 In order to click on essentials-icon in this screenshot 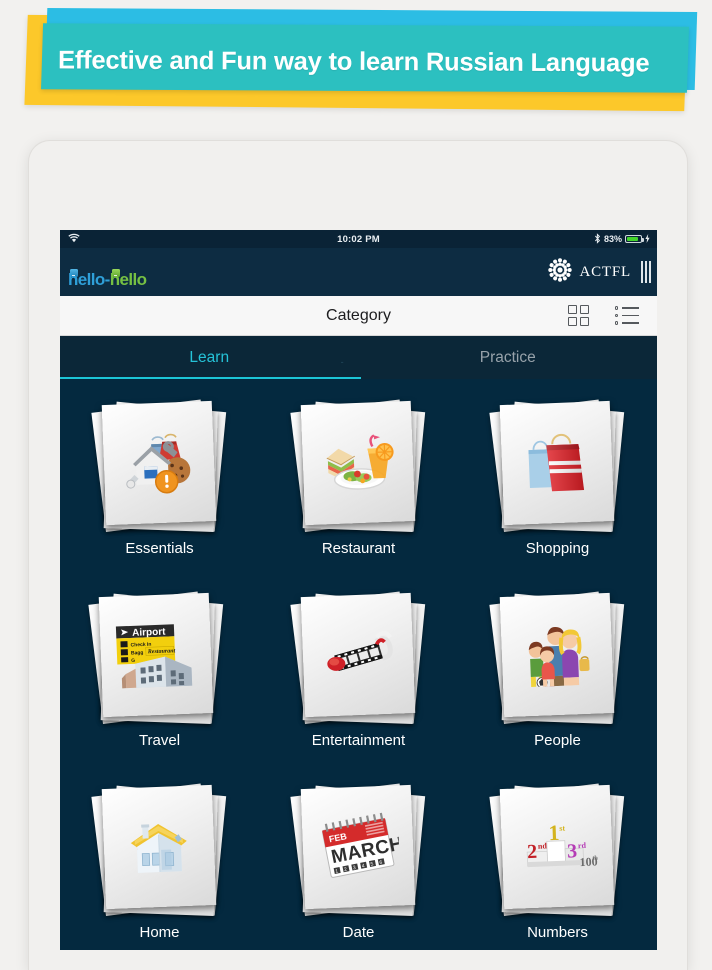, I will do `click(158, 463)`.